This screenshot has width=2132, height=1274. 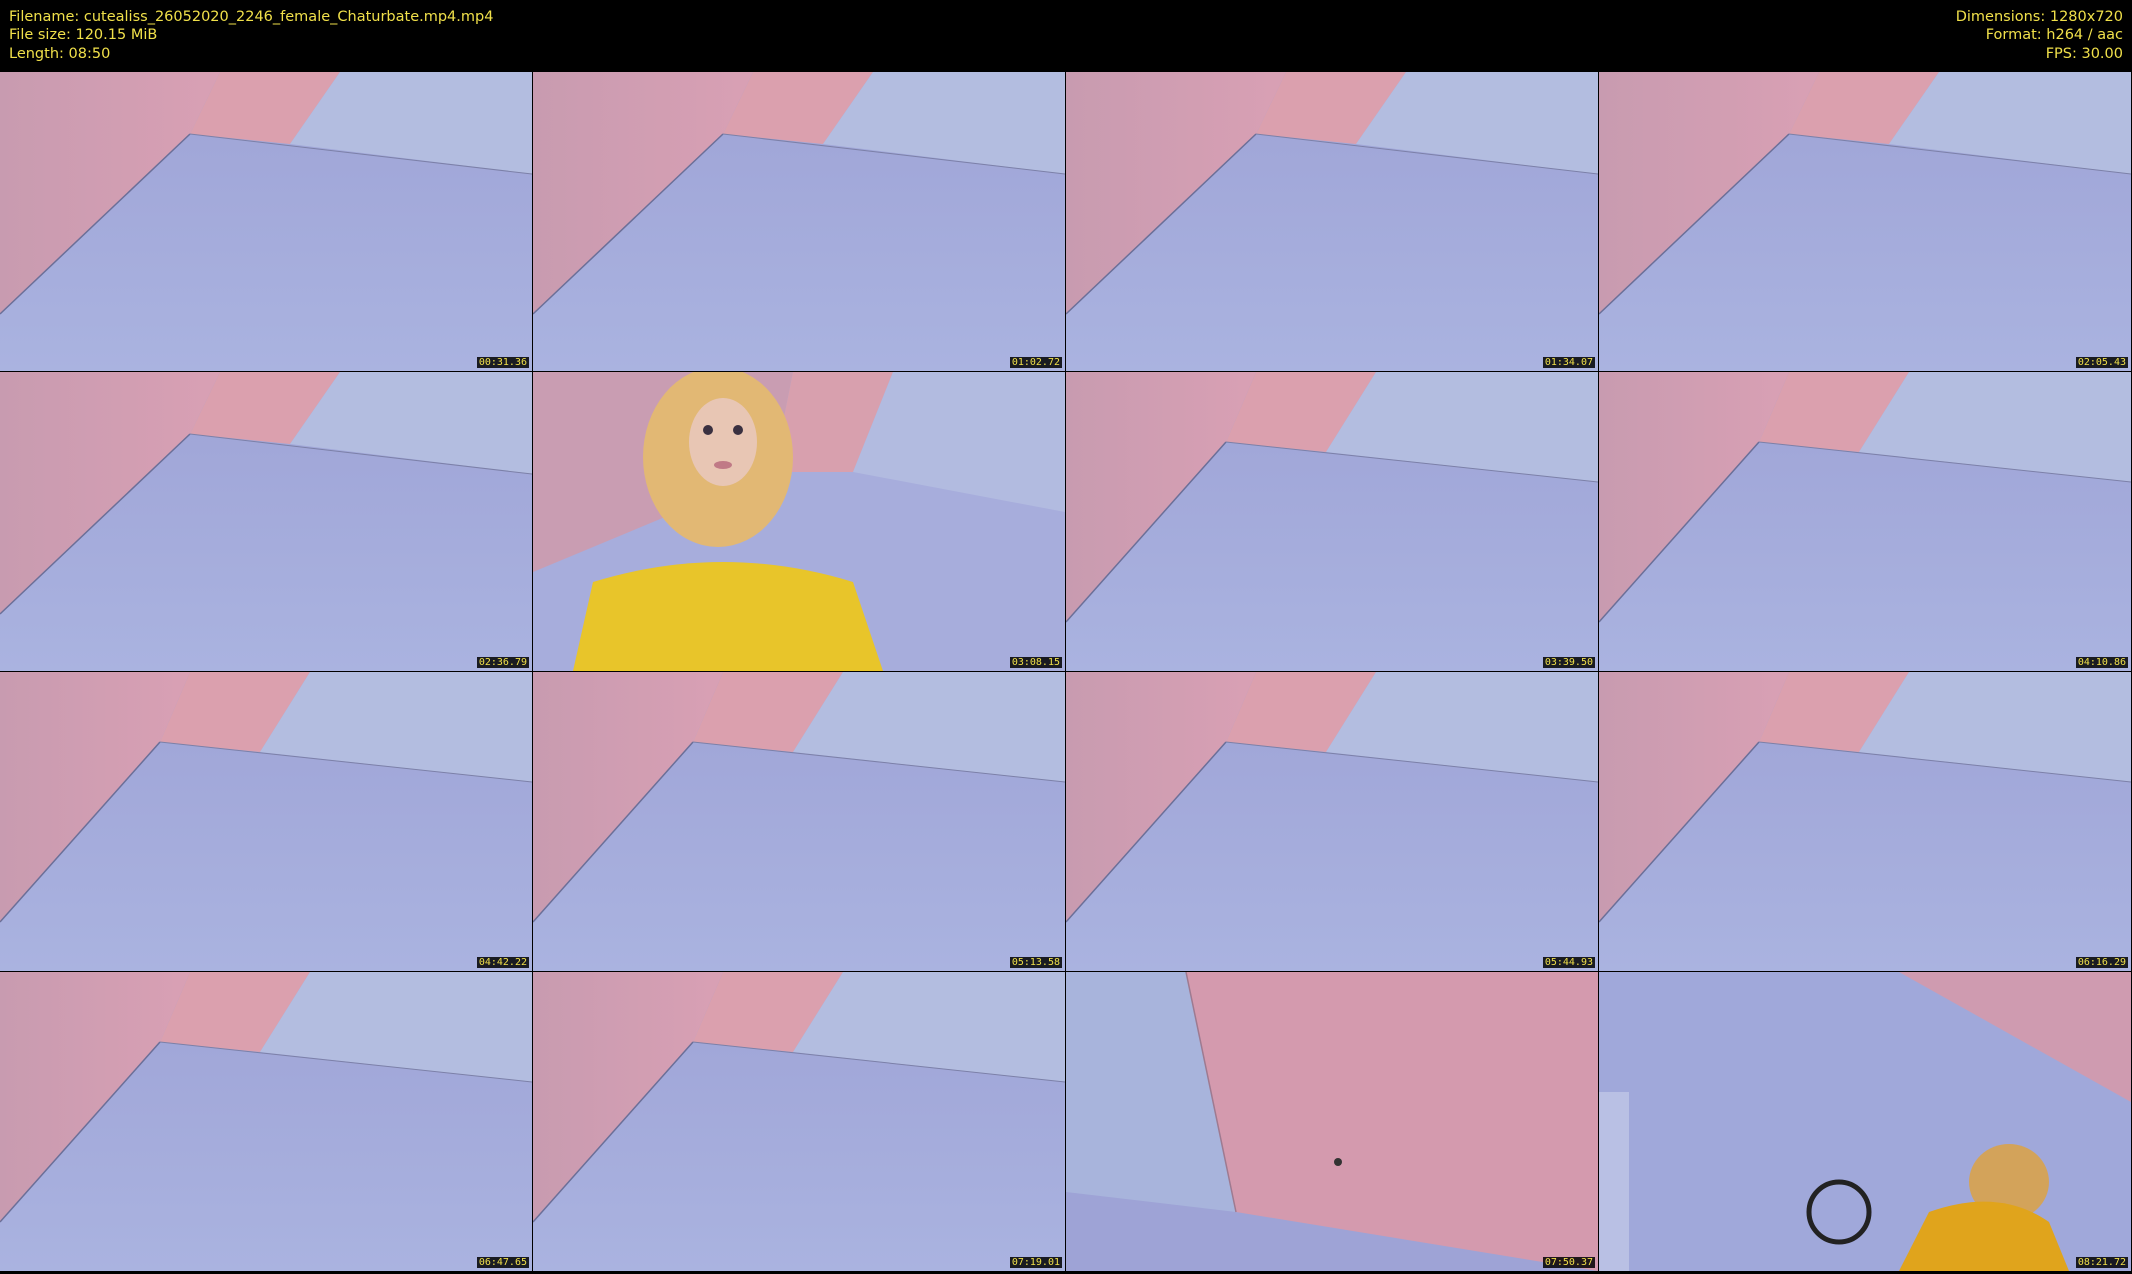 I want to click on video-thumbnail: 07:50.37, so click(x=1332, y=1121).